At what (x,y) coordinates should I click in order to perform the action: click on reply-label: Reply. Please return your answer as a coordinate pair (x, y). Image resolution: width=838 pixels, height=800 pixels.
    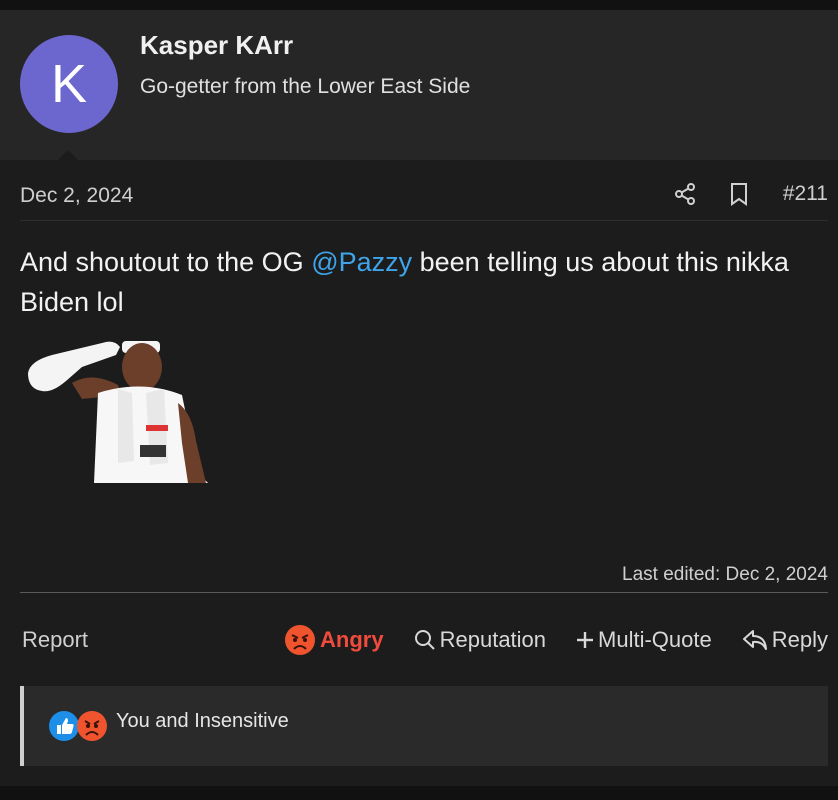
    Looking at the image, I should click on (799, 639).